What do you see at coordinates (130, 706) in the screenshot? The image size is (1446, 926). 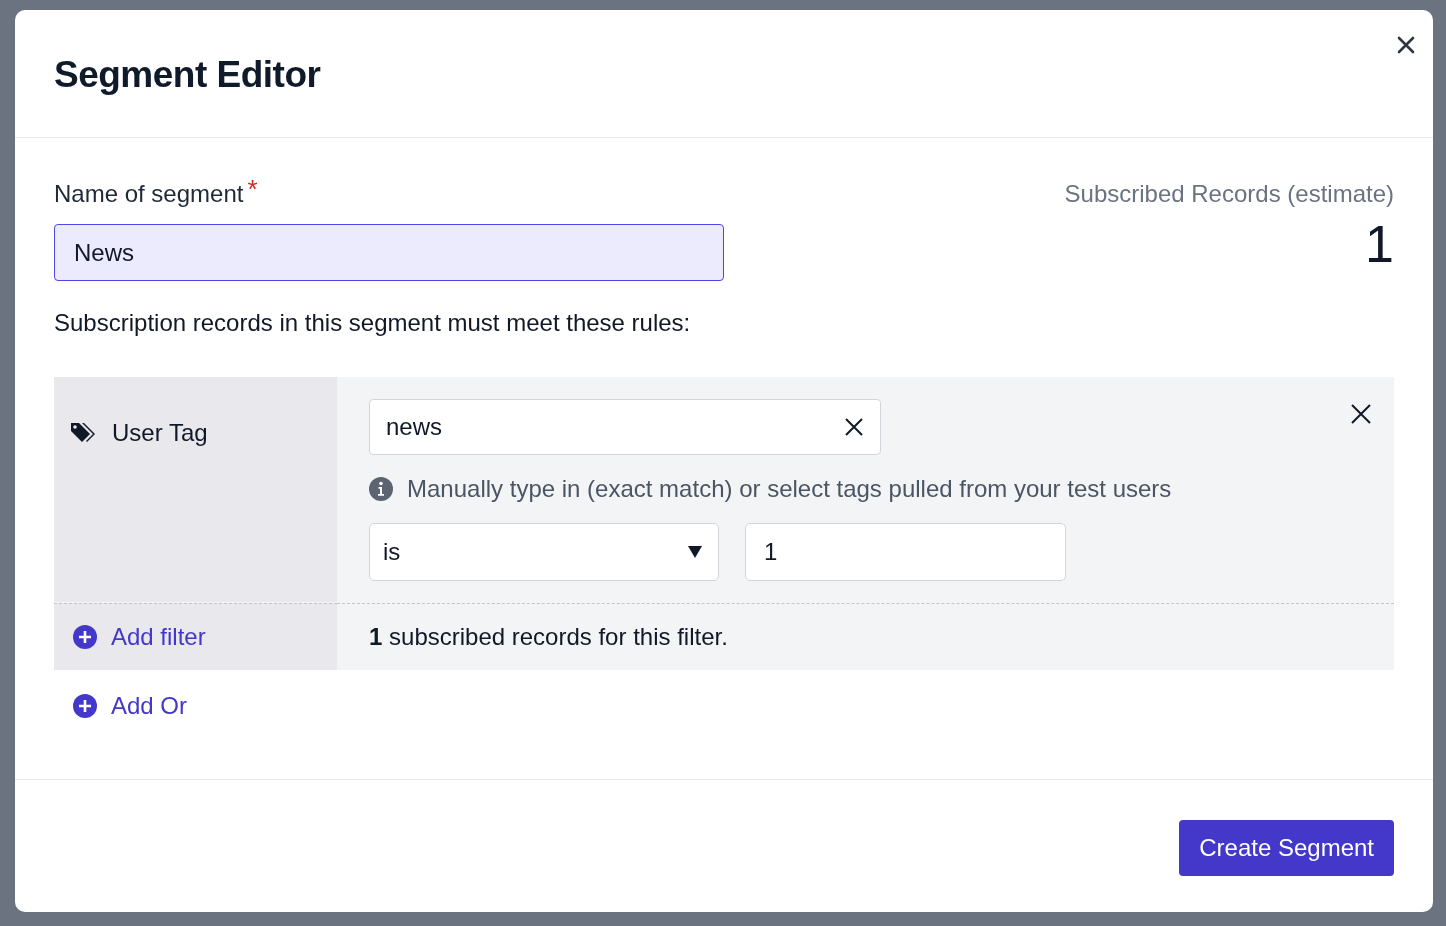 I see `add-or-link: Add Or` at bounding box center [130, 706].